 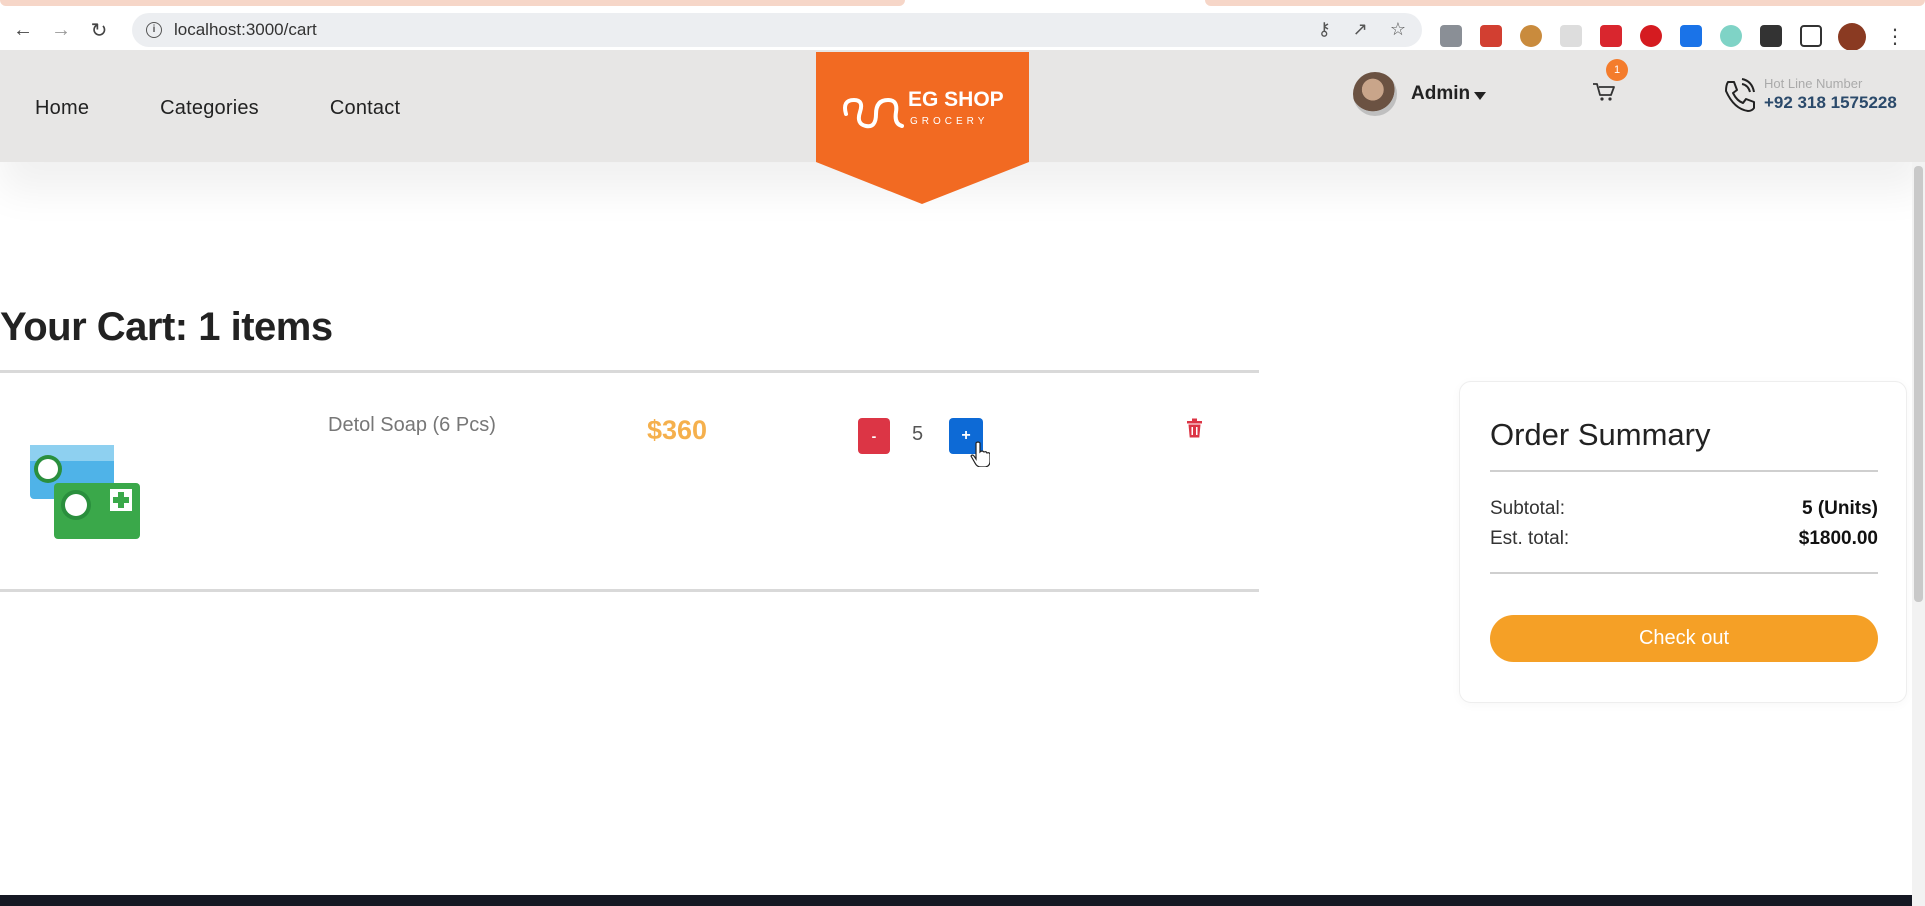 I want to click on address-bar: i localhost:3000/cart ⚷ ↗ ☆, so click(x=777, y=30).